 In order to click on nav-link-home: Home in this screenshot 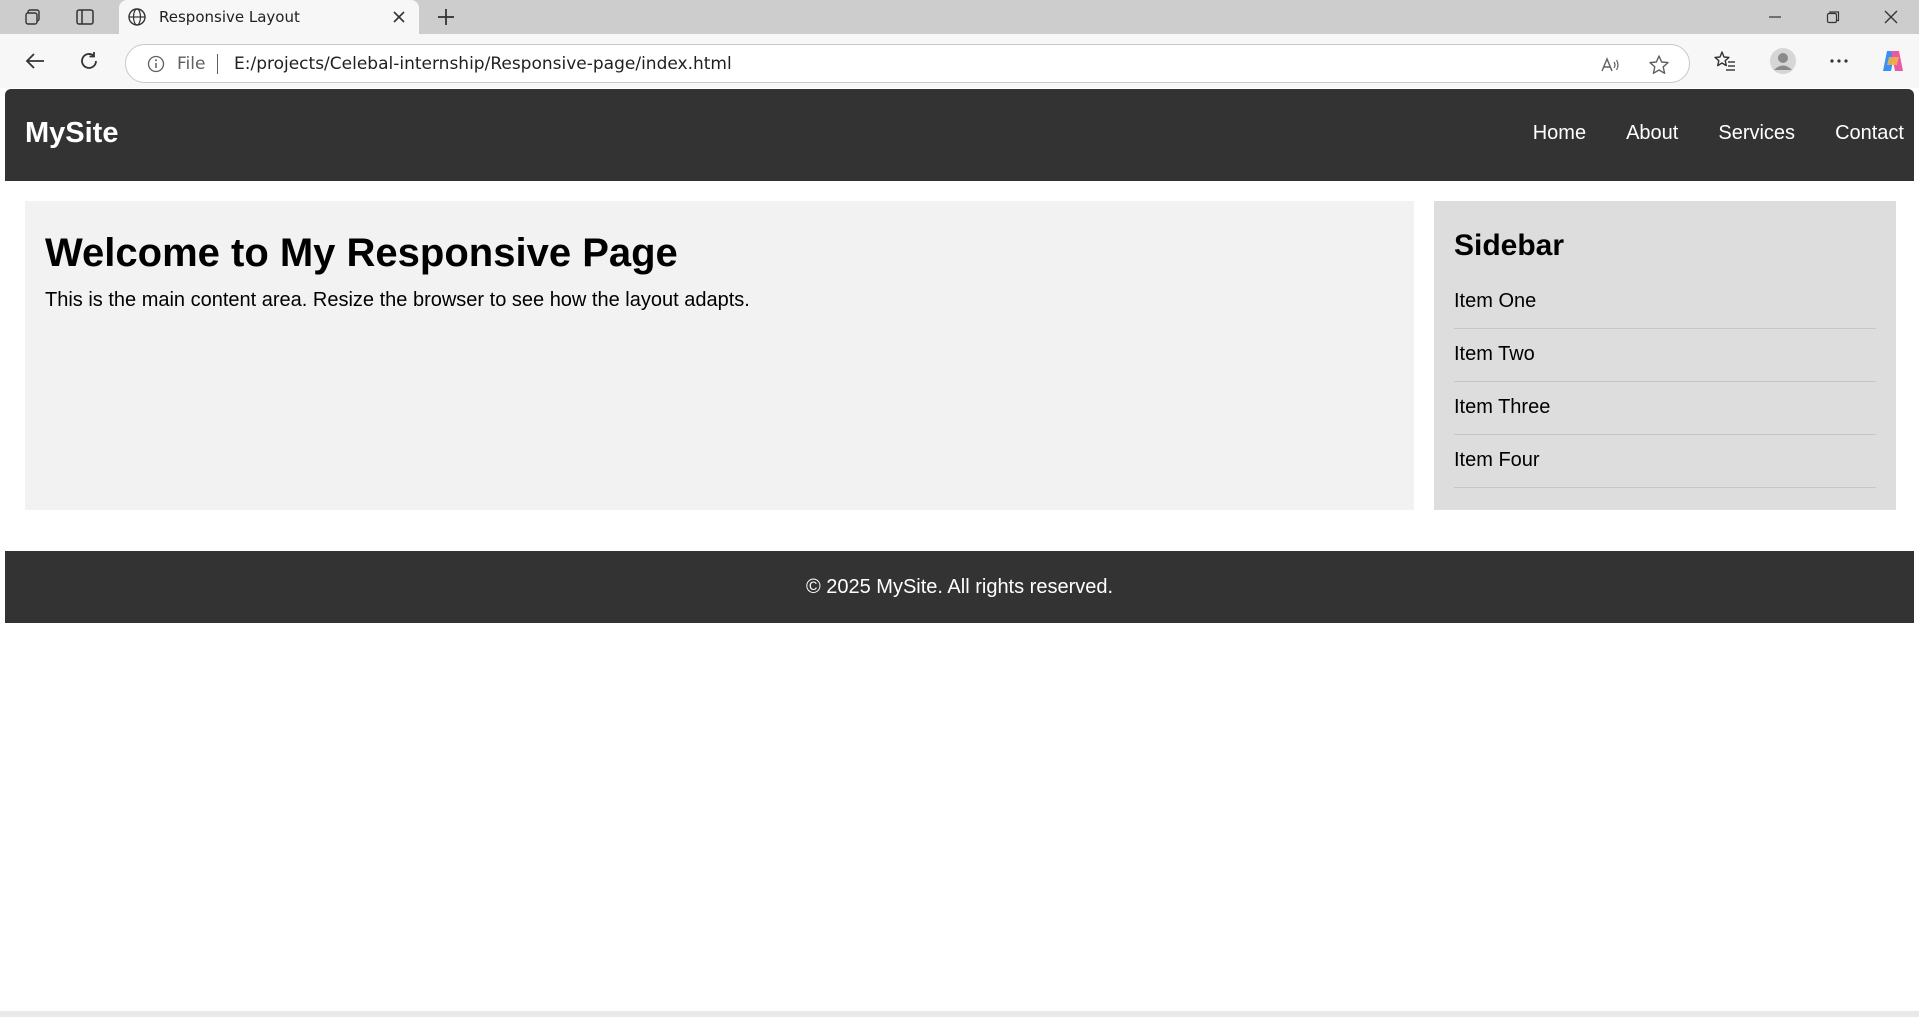, I will do `click(1559, 133)`.